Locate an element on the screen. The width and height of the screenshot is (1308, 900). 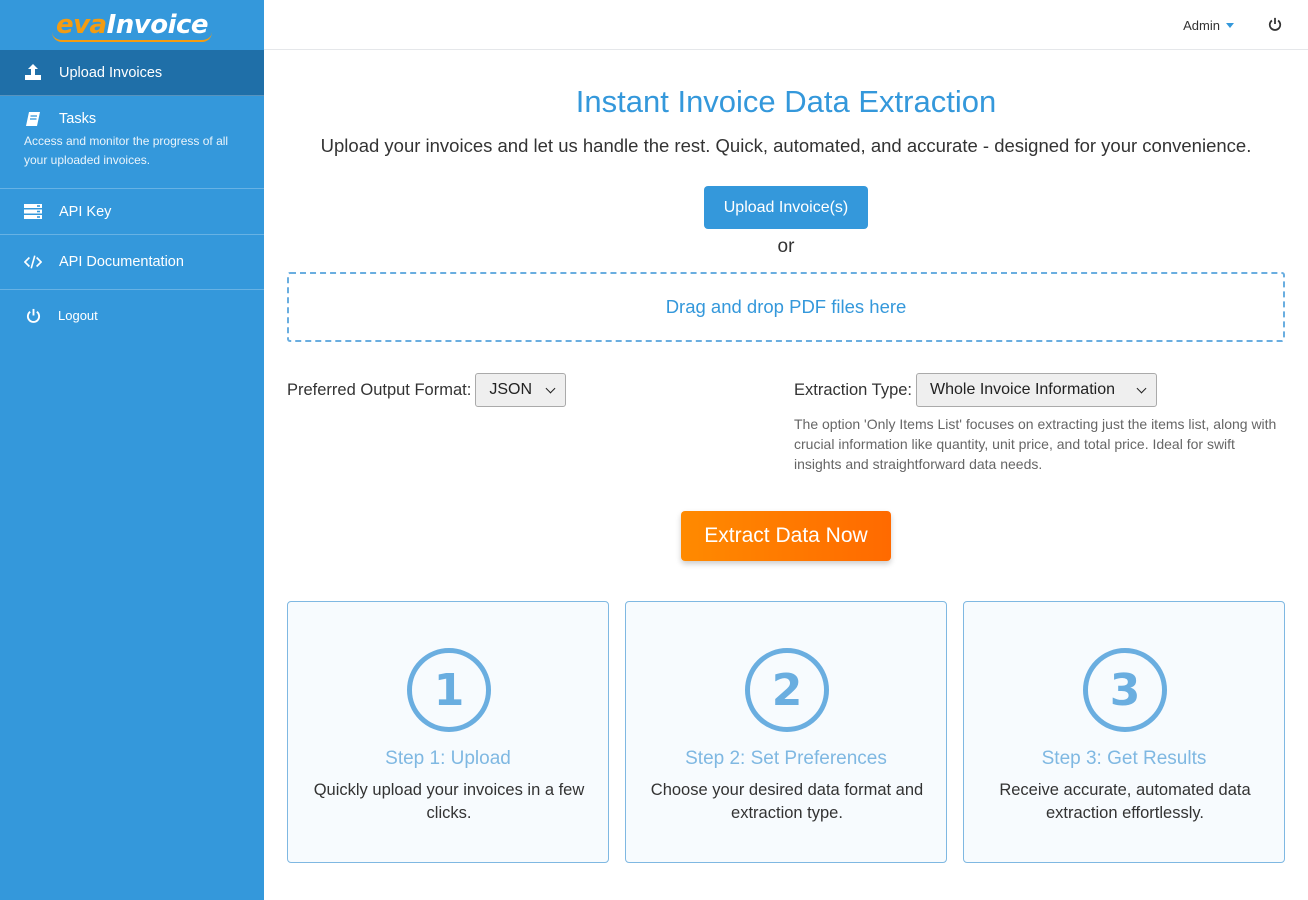
or-separator: or is located at coordinates (786, 246).